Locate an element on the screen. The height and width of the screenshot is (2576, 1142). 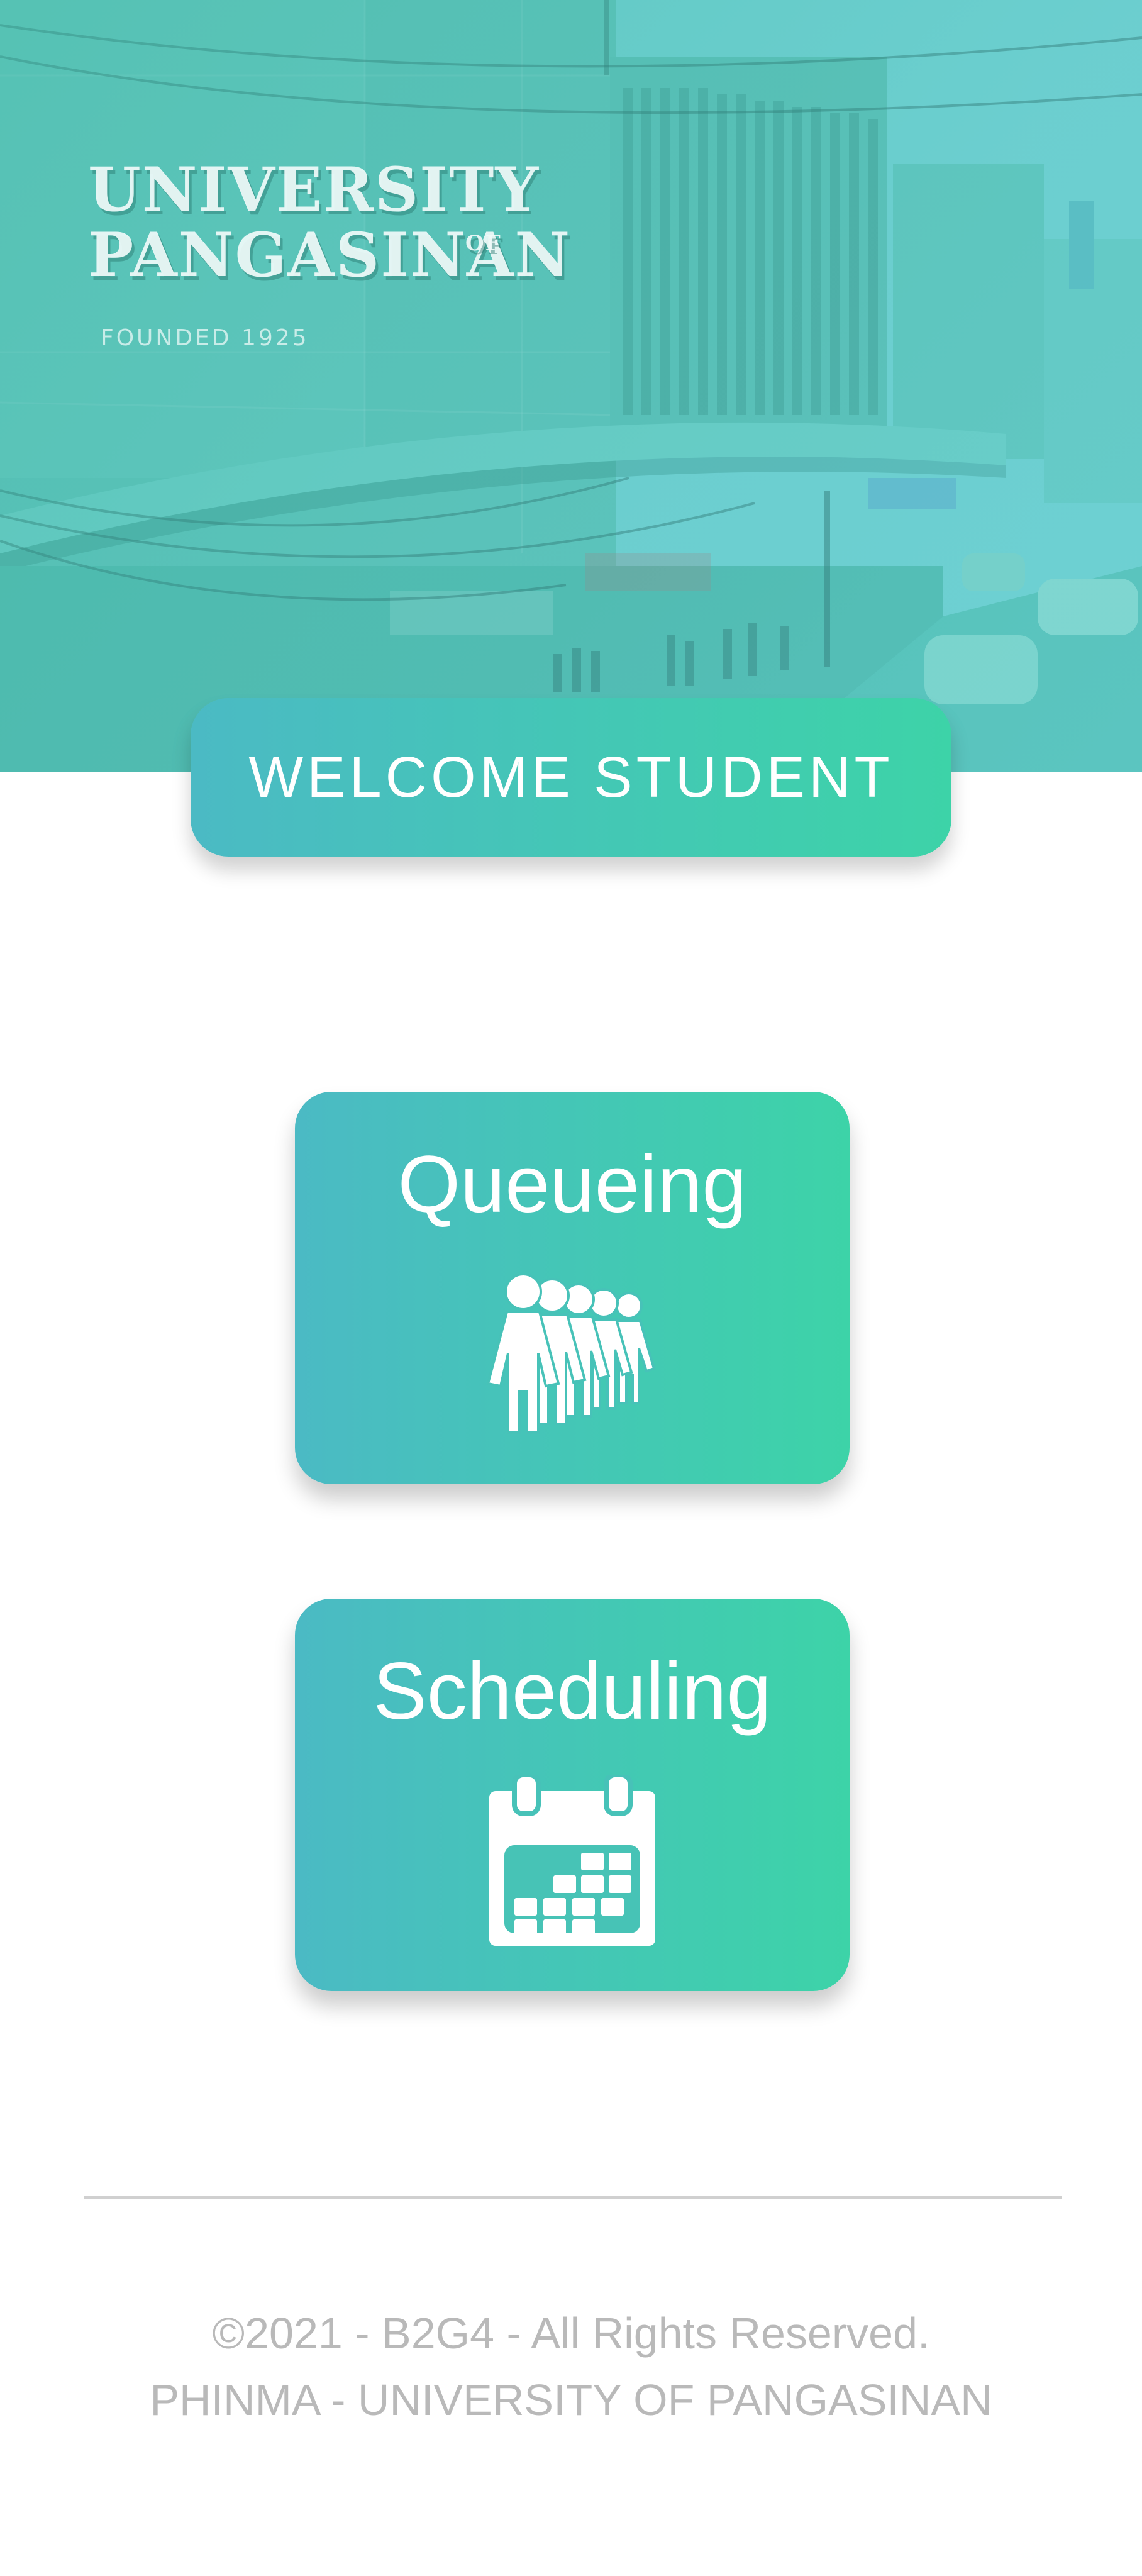
footer-institution: PHINMA - UNIVERSITY OF PANGASINAN is located at coordinates (571, 2399).